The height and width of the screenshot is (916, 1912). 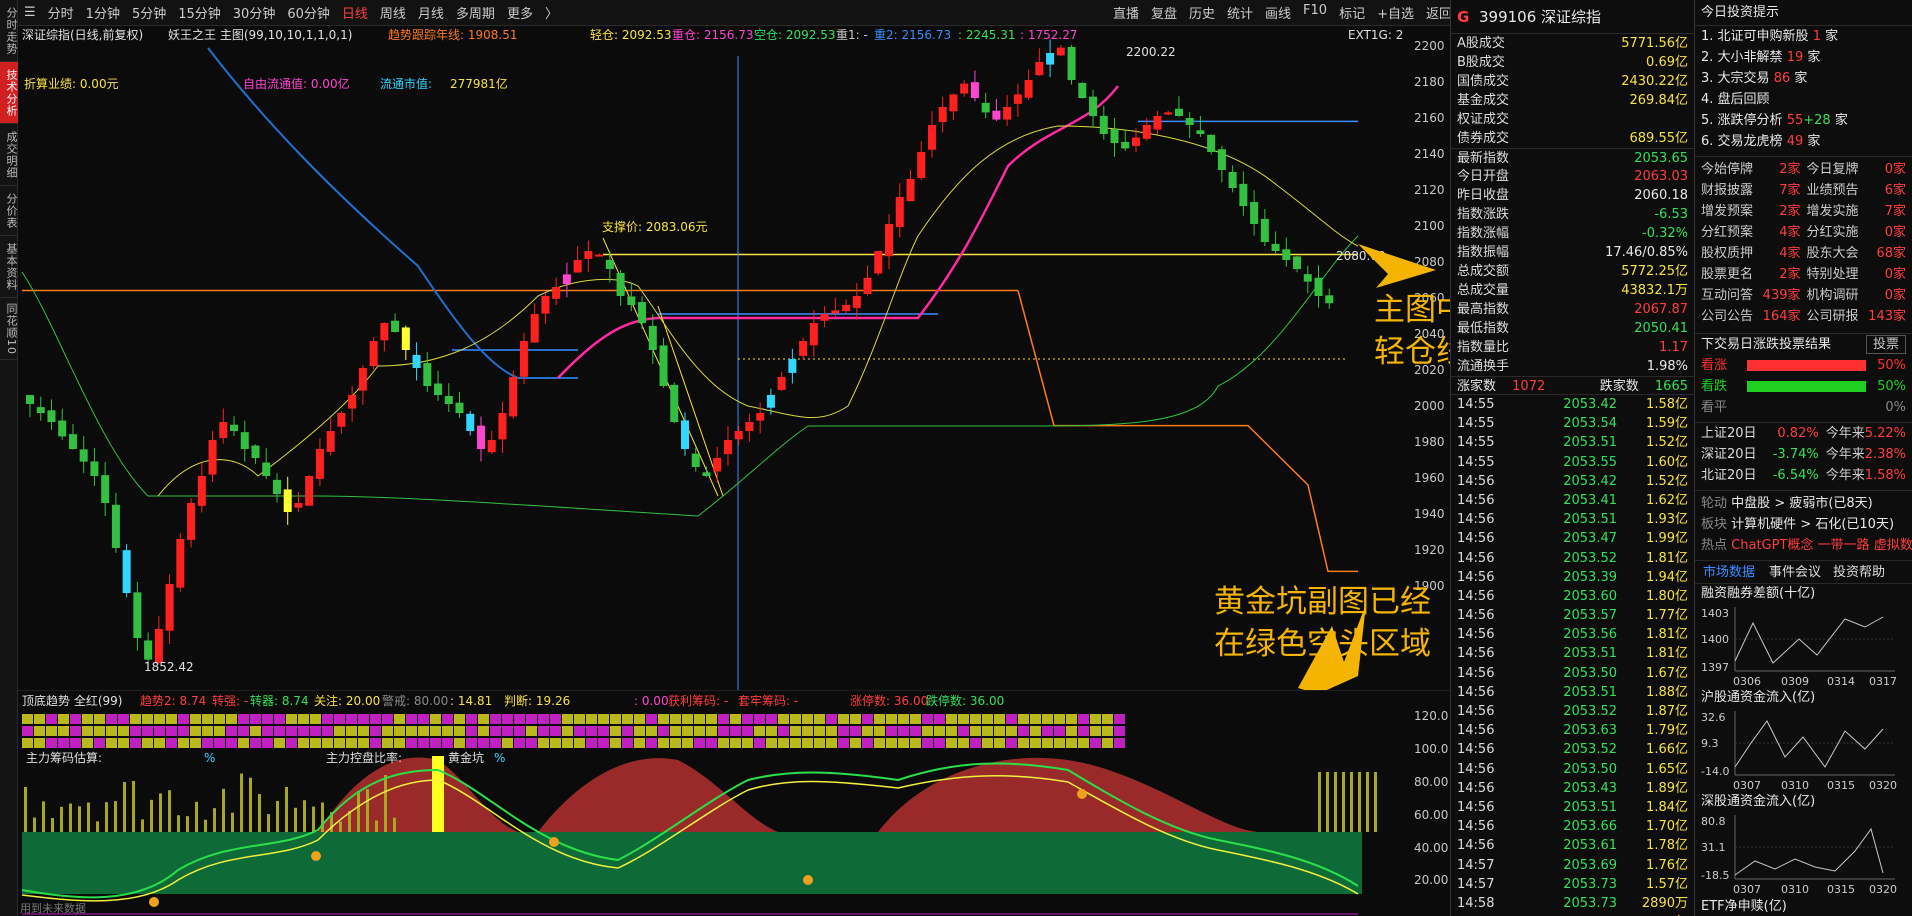 What do you see at coordinates (1729, 572) in the screenshot?
I see `tab-market-data: 市场数据` at bounding box center [1729, 572].